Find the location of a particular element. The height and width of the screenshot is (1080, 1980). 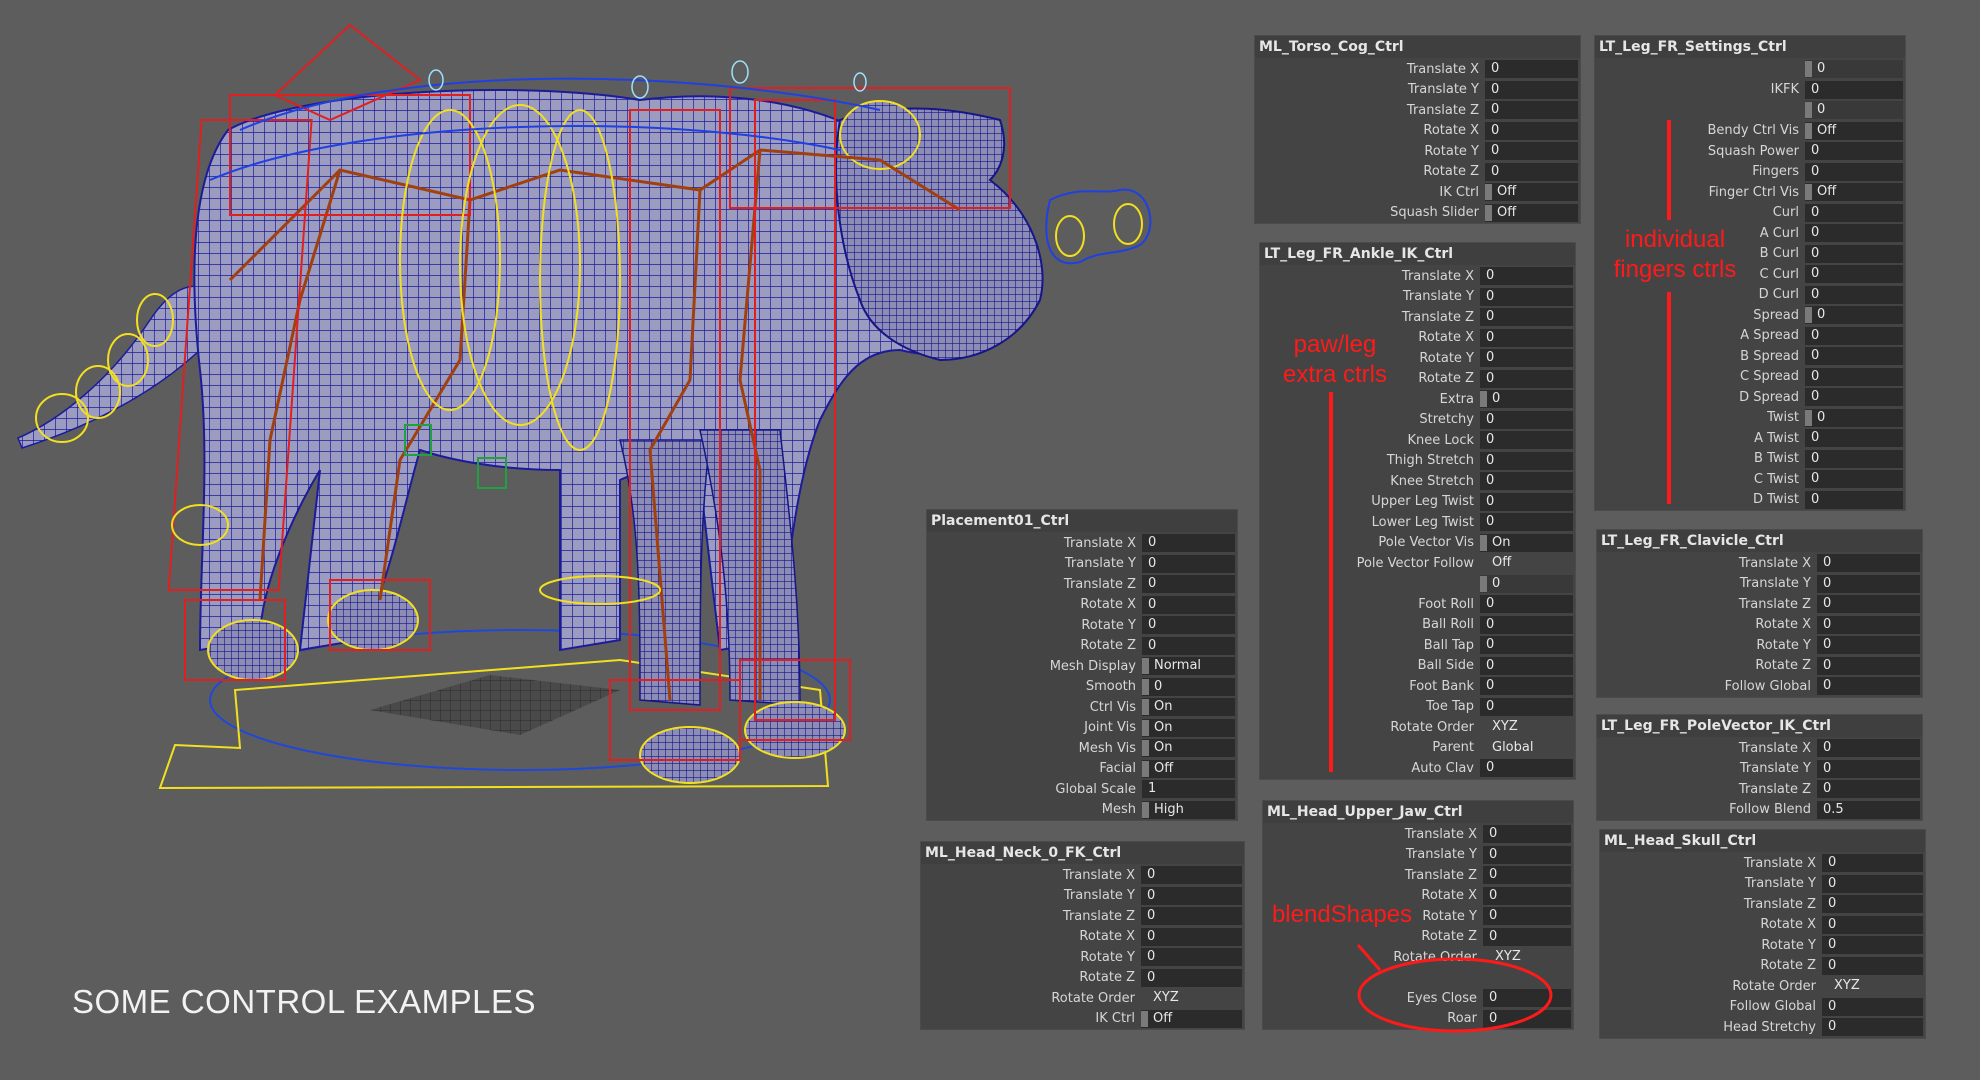

attribute-value-field: High is located at coordinates (1188, 809).